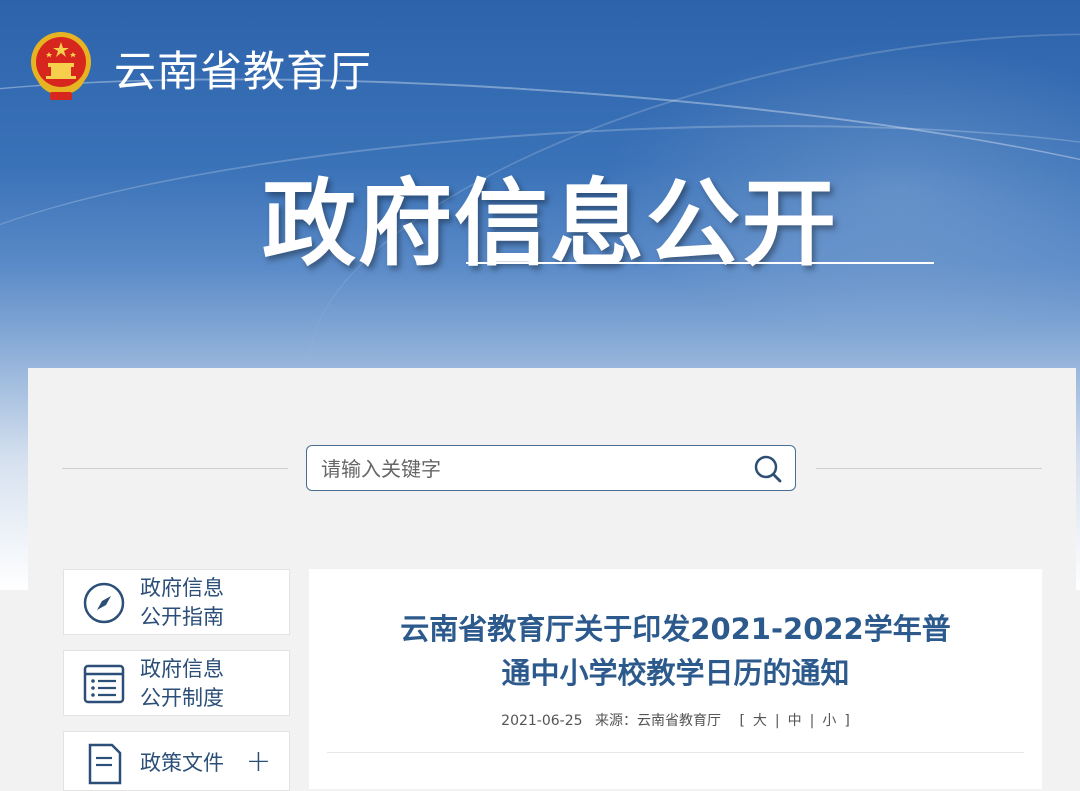  Describe the element at coordinates (104, 603) in the screenshot. I see `compass-icon` at that location.